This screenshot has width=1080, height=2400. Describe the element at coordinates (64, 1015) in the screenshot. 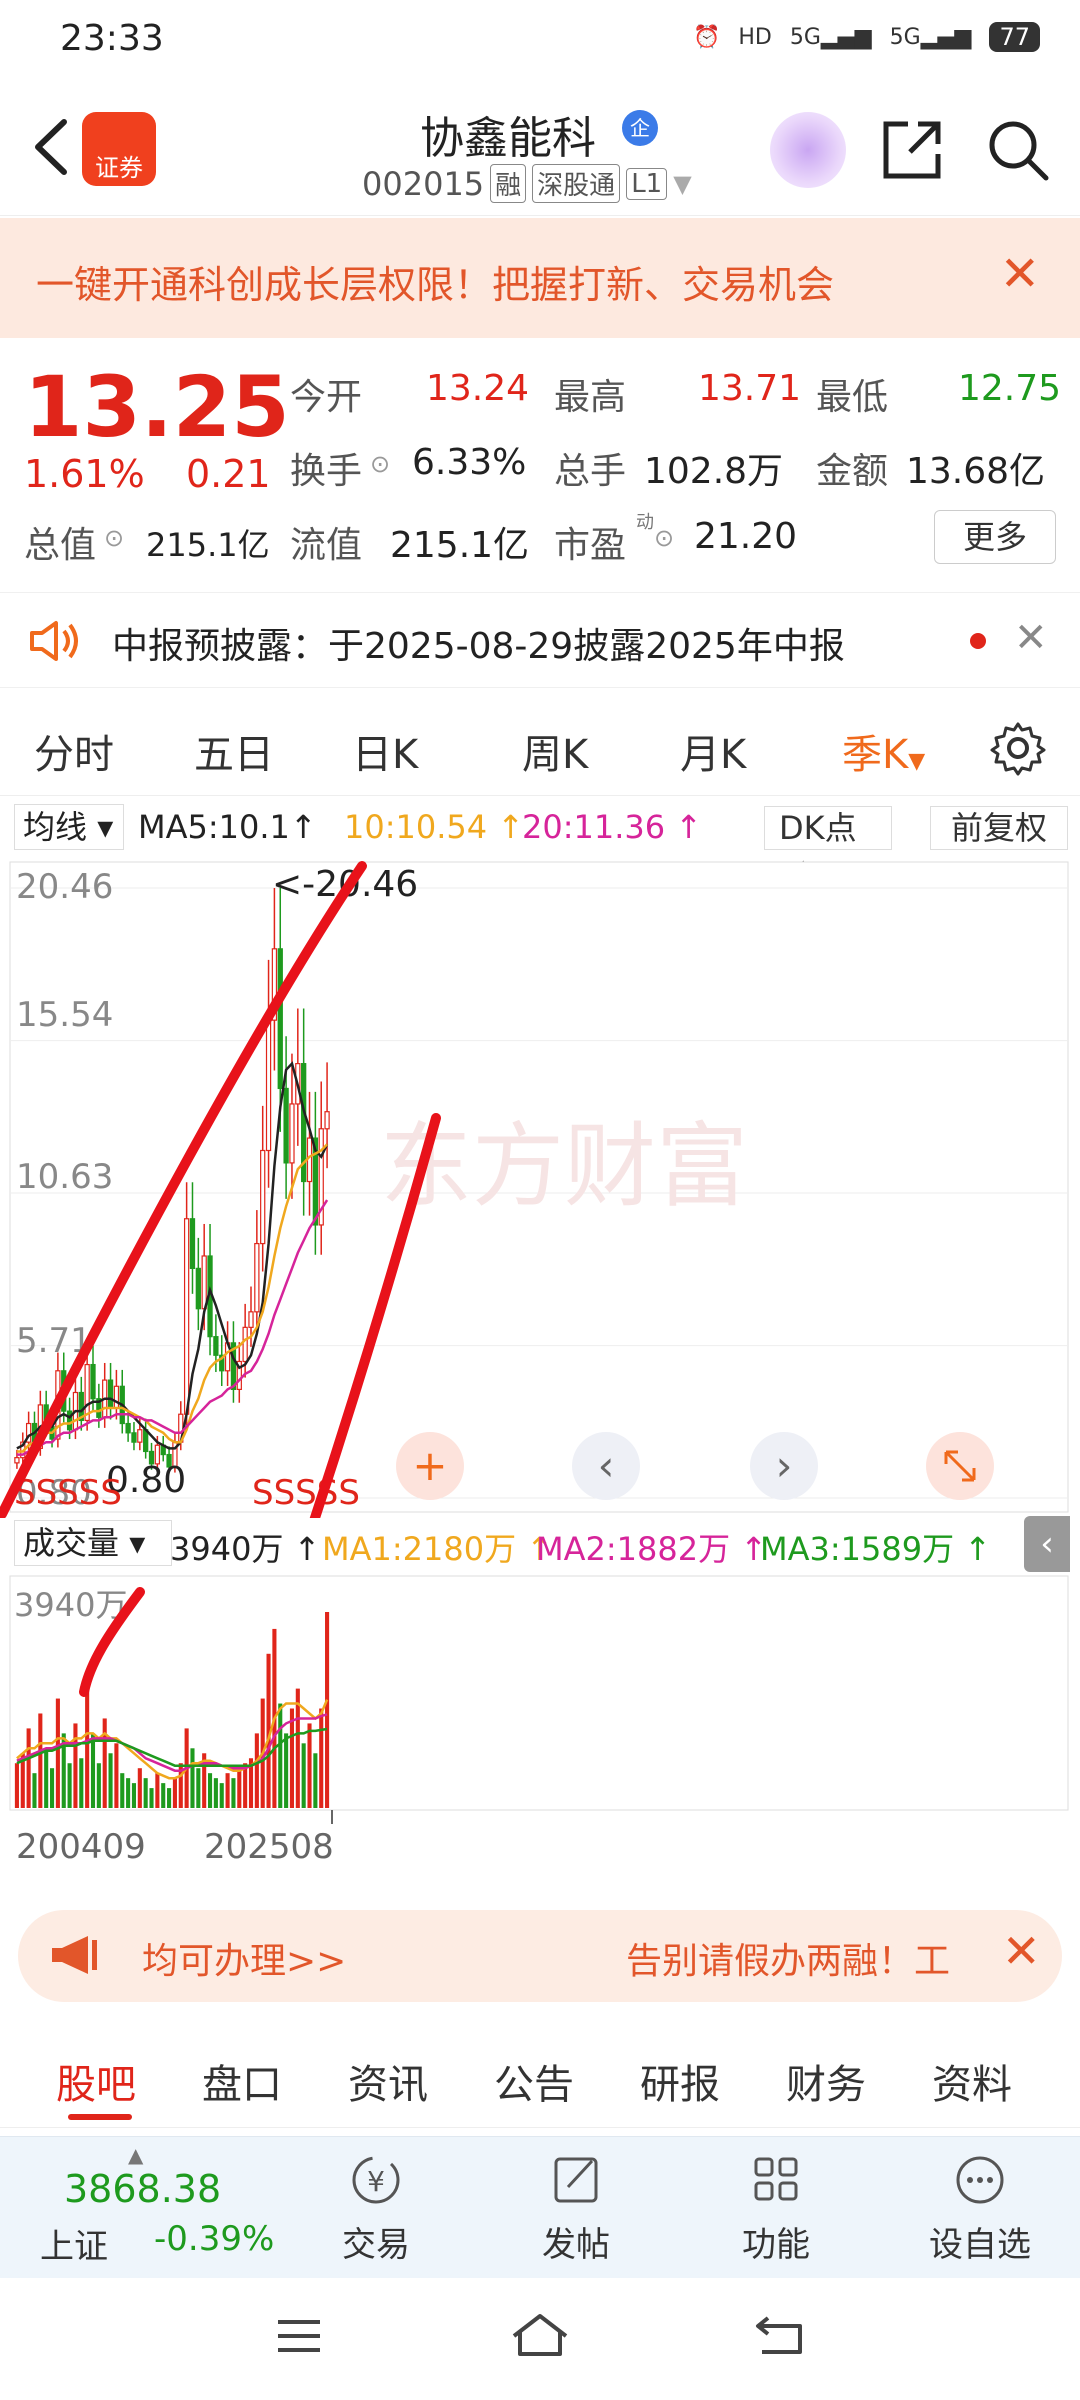

I see `y-tick-2: 15.54` at that location.